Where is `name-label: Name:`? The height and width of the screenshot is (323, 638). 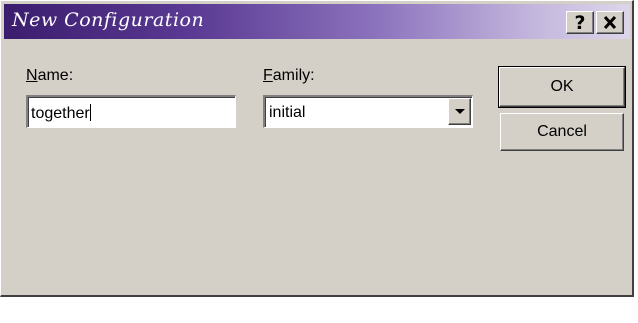
name-label: Name: is located at coordinates (49, 76).